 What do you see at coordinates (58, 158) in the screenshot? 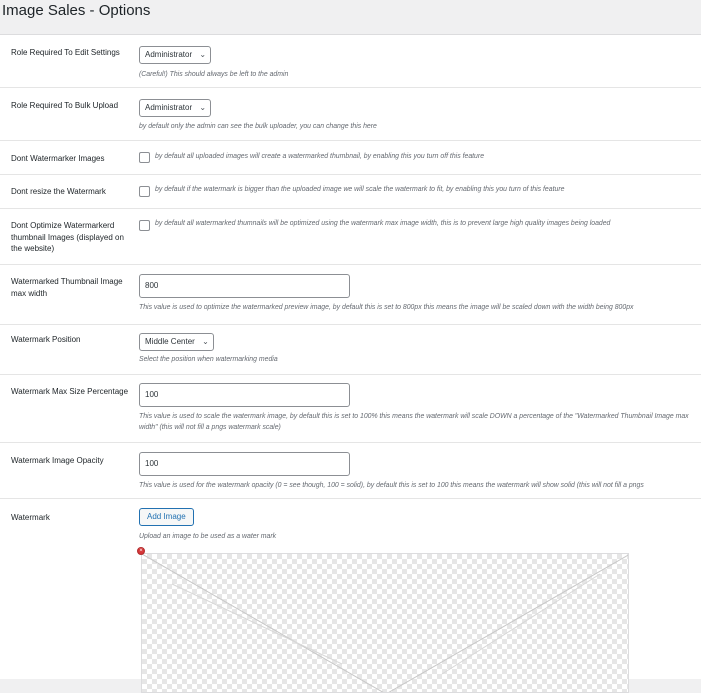
I see `no-watermark-label: Dont Watermarker Images` at bounding box center [58, 158].